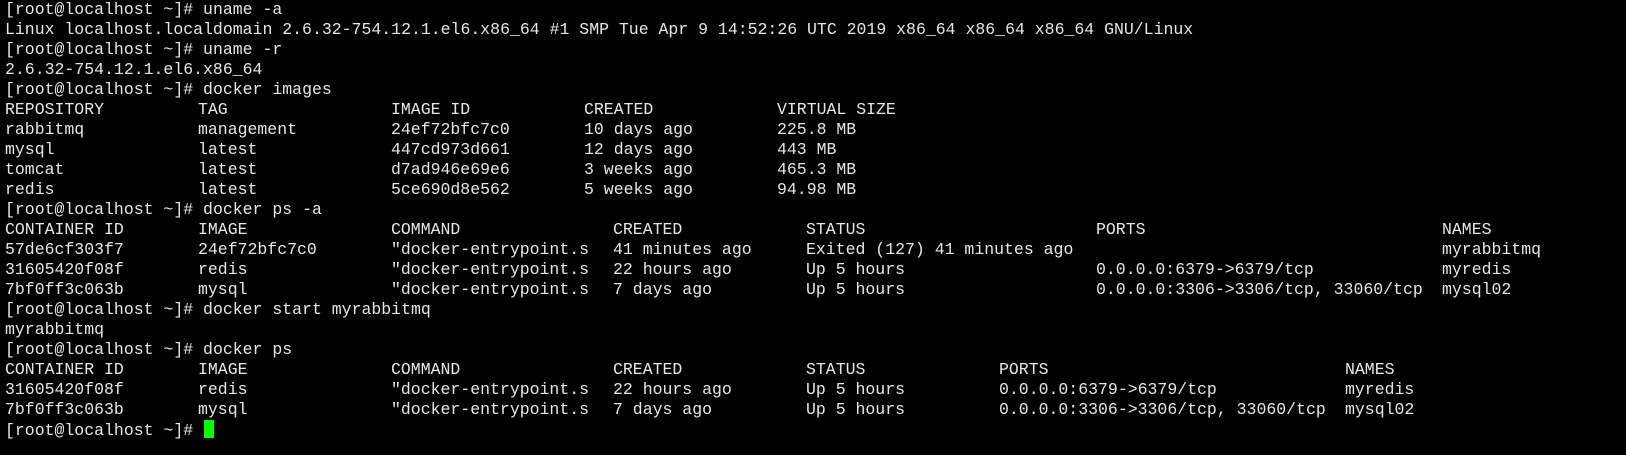 This screenshot has height=455, width=1626. What do you see at coordinates (450, 169) in the screenshot?
I see `image-id-cell: d7ad946e69e6` at bounding box center [450, 169].